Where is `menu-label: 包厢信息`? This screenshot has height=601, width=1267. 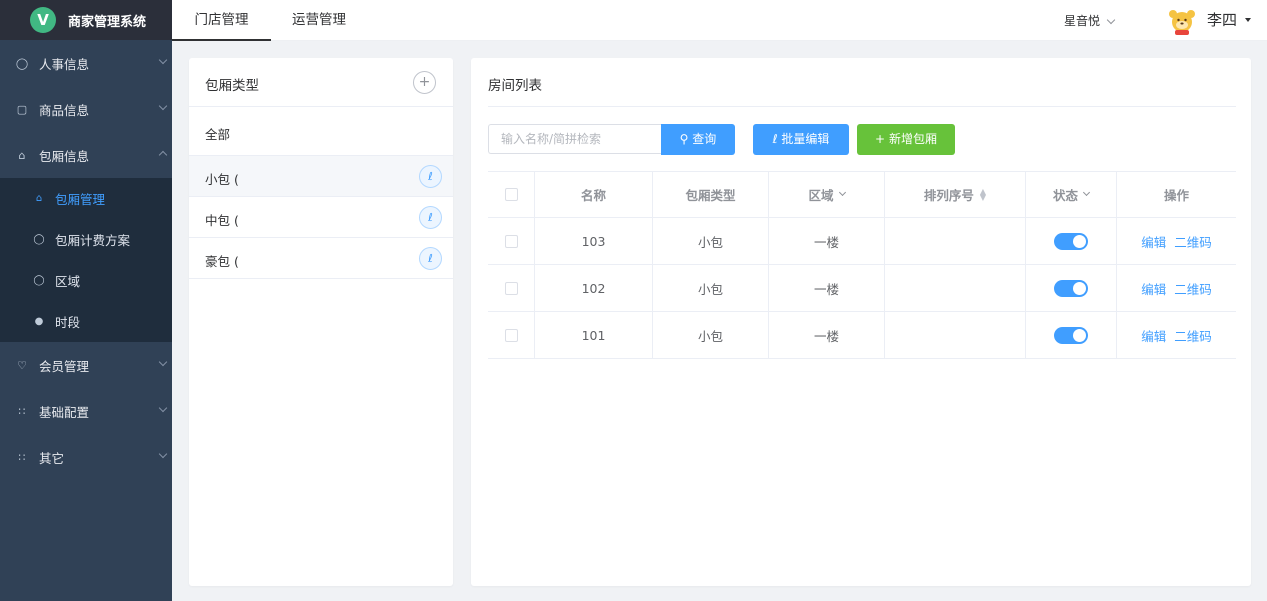
menu-label: 包厢信息 is located at coordinates (64, 156).